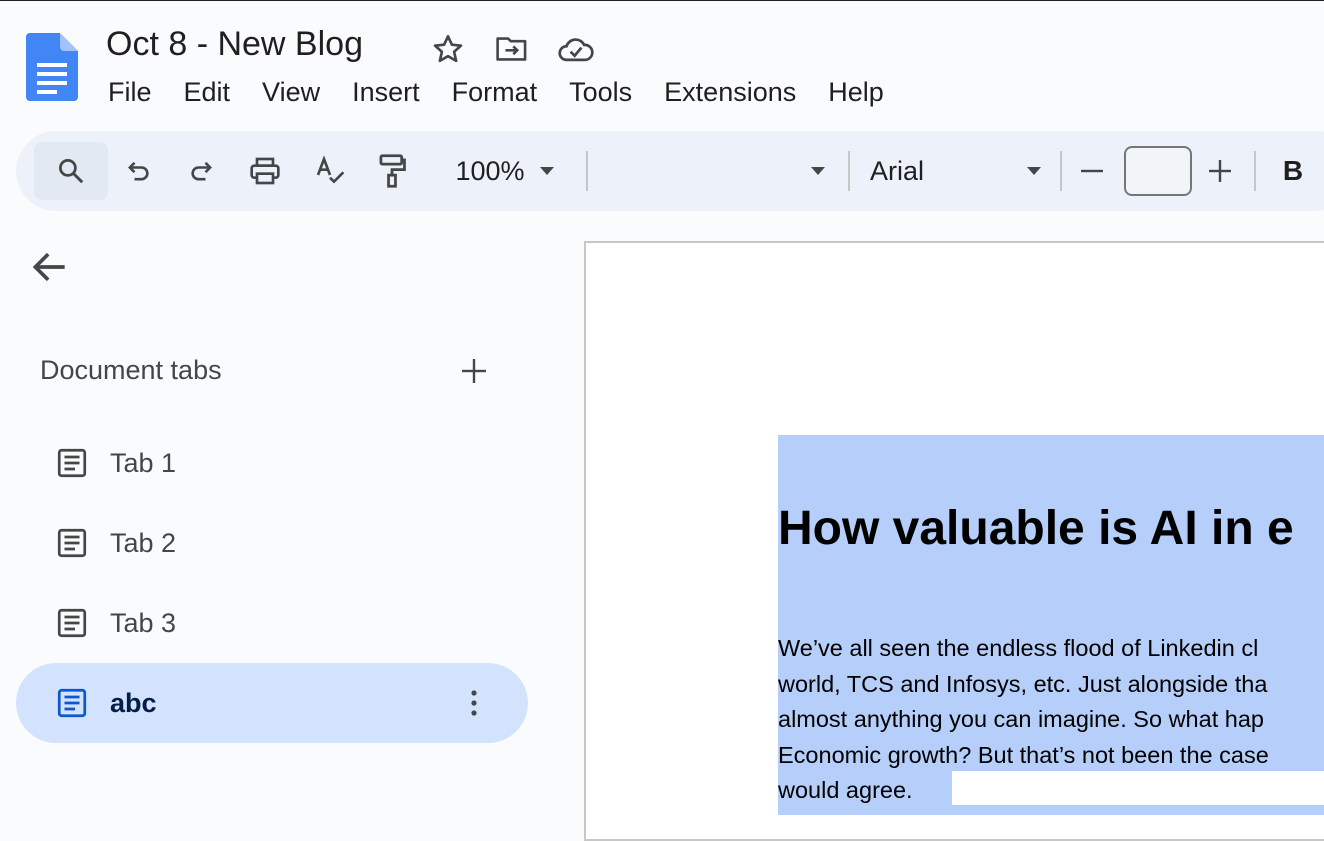 The width and height of the screenshot is (1324, 841). What do you see at coordinates (130, 92) in the screenshot?
I see `menu-file: File` at bounding box center [130, 92].